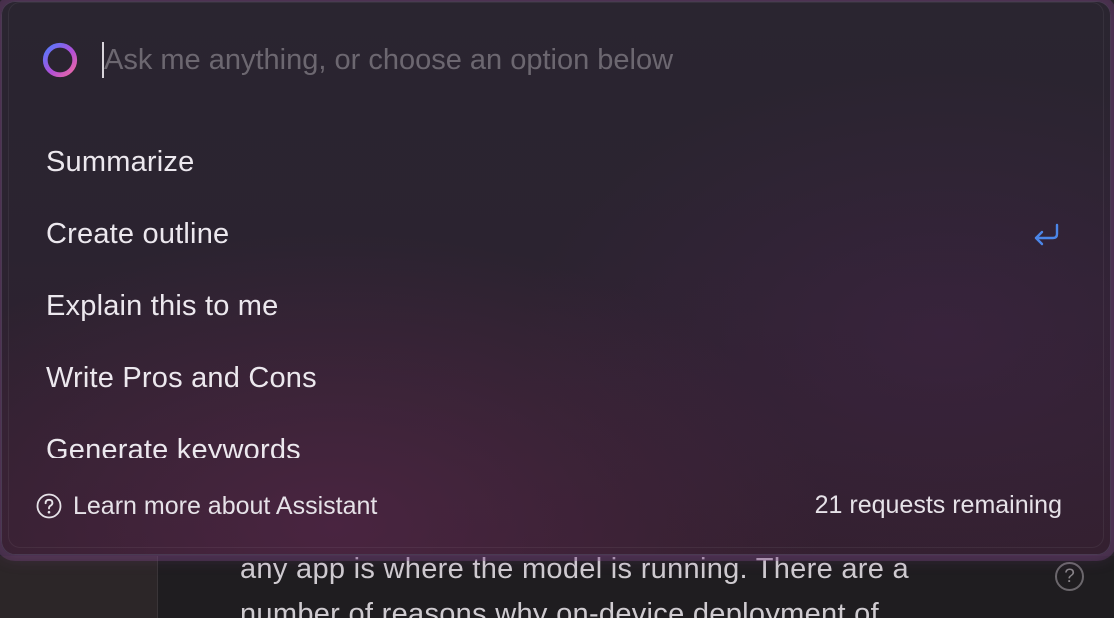 The image size is (1114, 618). What do you see at coordinates (556, 236) in the screenshot?
I see `option-create-outline: Create outline` at bounding box center [556, 236].